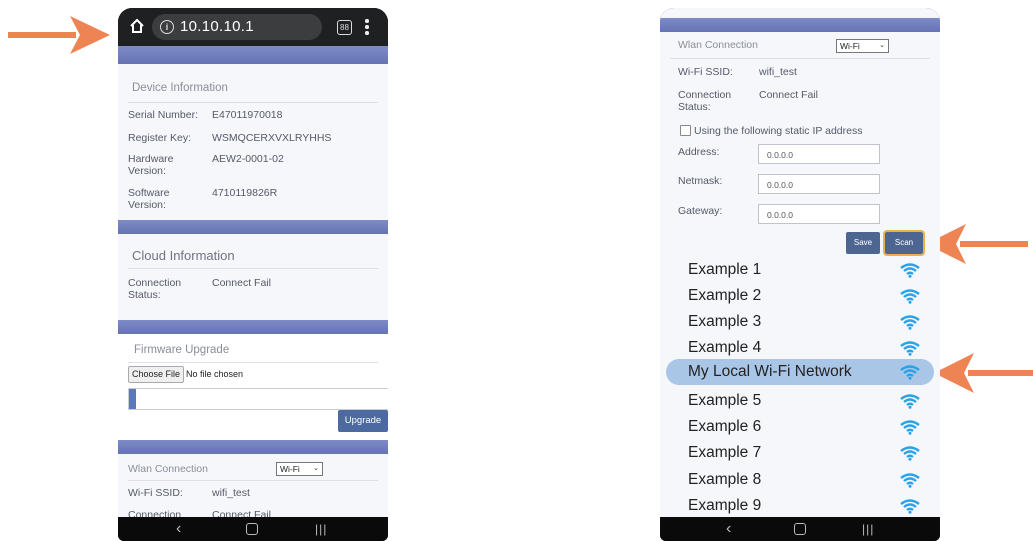 The height and width of the screenshot is (541, 1033). What do you see at coordinates (241, 283) in the screenshot?
I see `cloud-connection-value: Connect Fail` at bounding box center [241, 283].